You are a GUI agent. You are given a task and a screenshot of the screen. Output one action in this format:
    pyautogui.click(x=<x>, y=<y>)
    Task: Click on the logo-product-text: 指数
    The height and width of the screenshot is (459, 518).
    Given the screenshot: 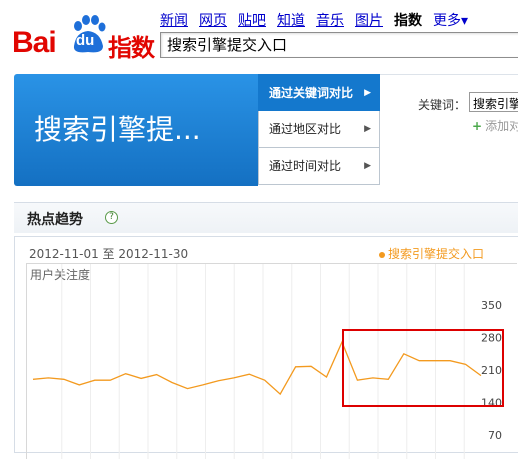 What is the action you would take?
    pyautogui.click(x=131, y=48)
    